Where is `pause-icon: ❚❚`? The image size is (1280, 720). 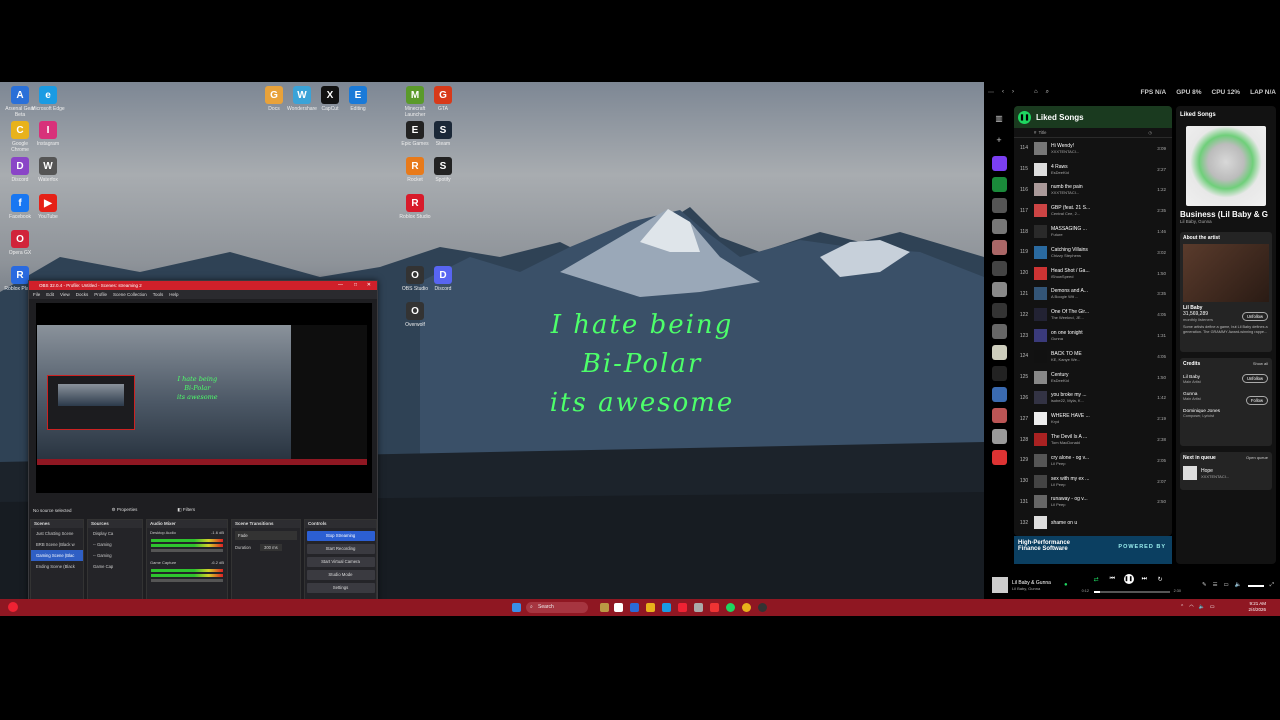 pause-icon: ❚❚ is located at coordinates (1024, 117).